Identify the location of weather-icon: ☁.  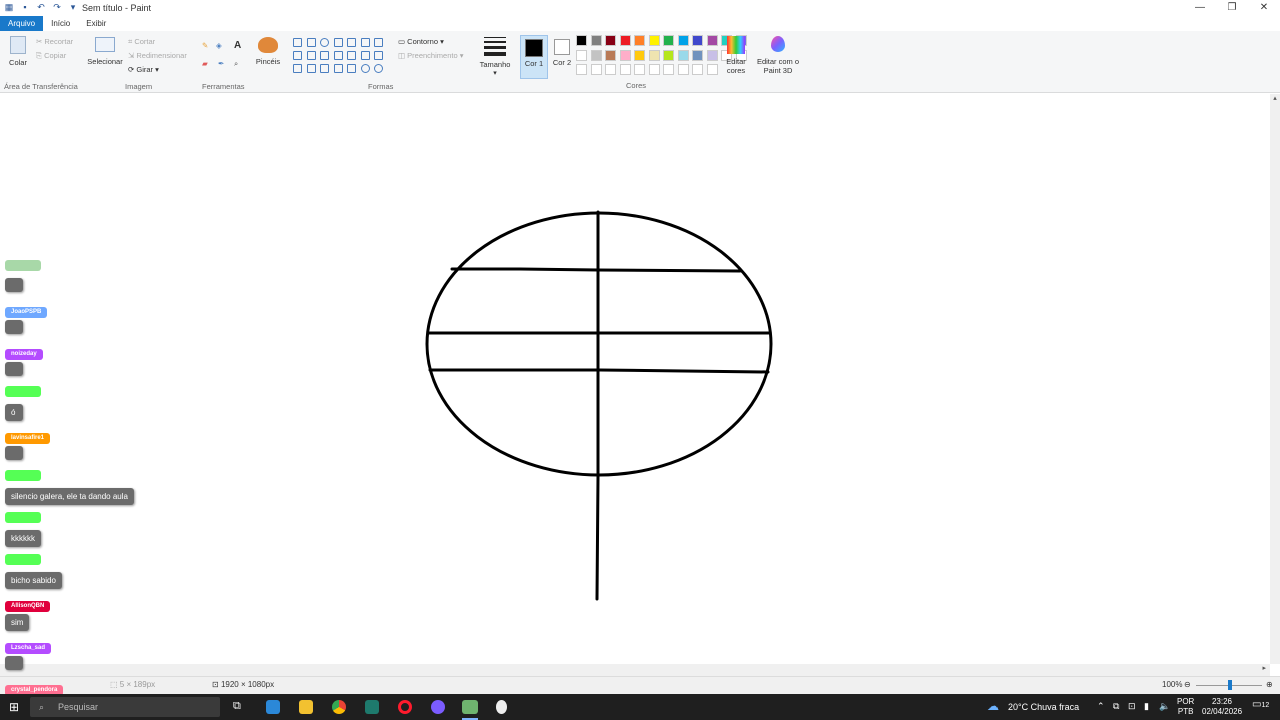
(993, 706).